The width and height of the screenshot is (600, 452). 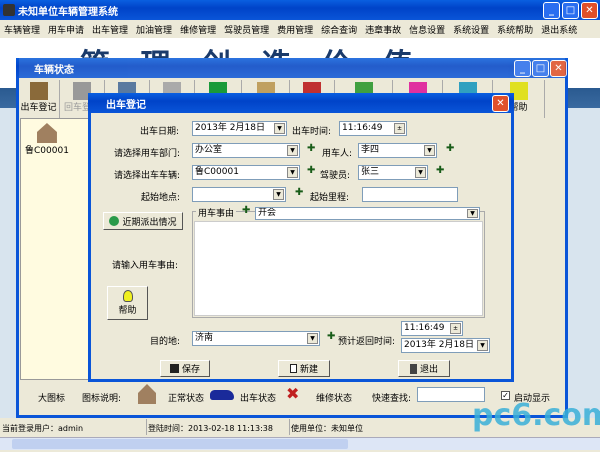 What do you see at coordinates (154, 29) in the screenshot?
I see `menu-item: 加油管理` at bounding box center [154, 29].